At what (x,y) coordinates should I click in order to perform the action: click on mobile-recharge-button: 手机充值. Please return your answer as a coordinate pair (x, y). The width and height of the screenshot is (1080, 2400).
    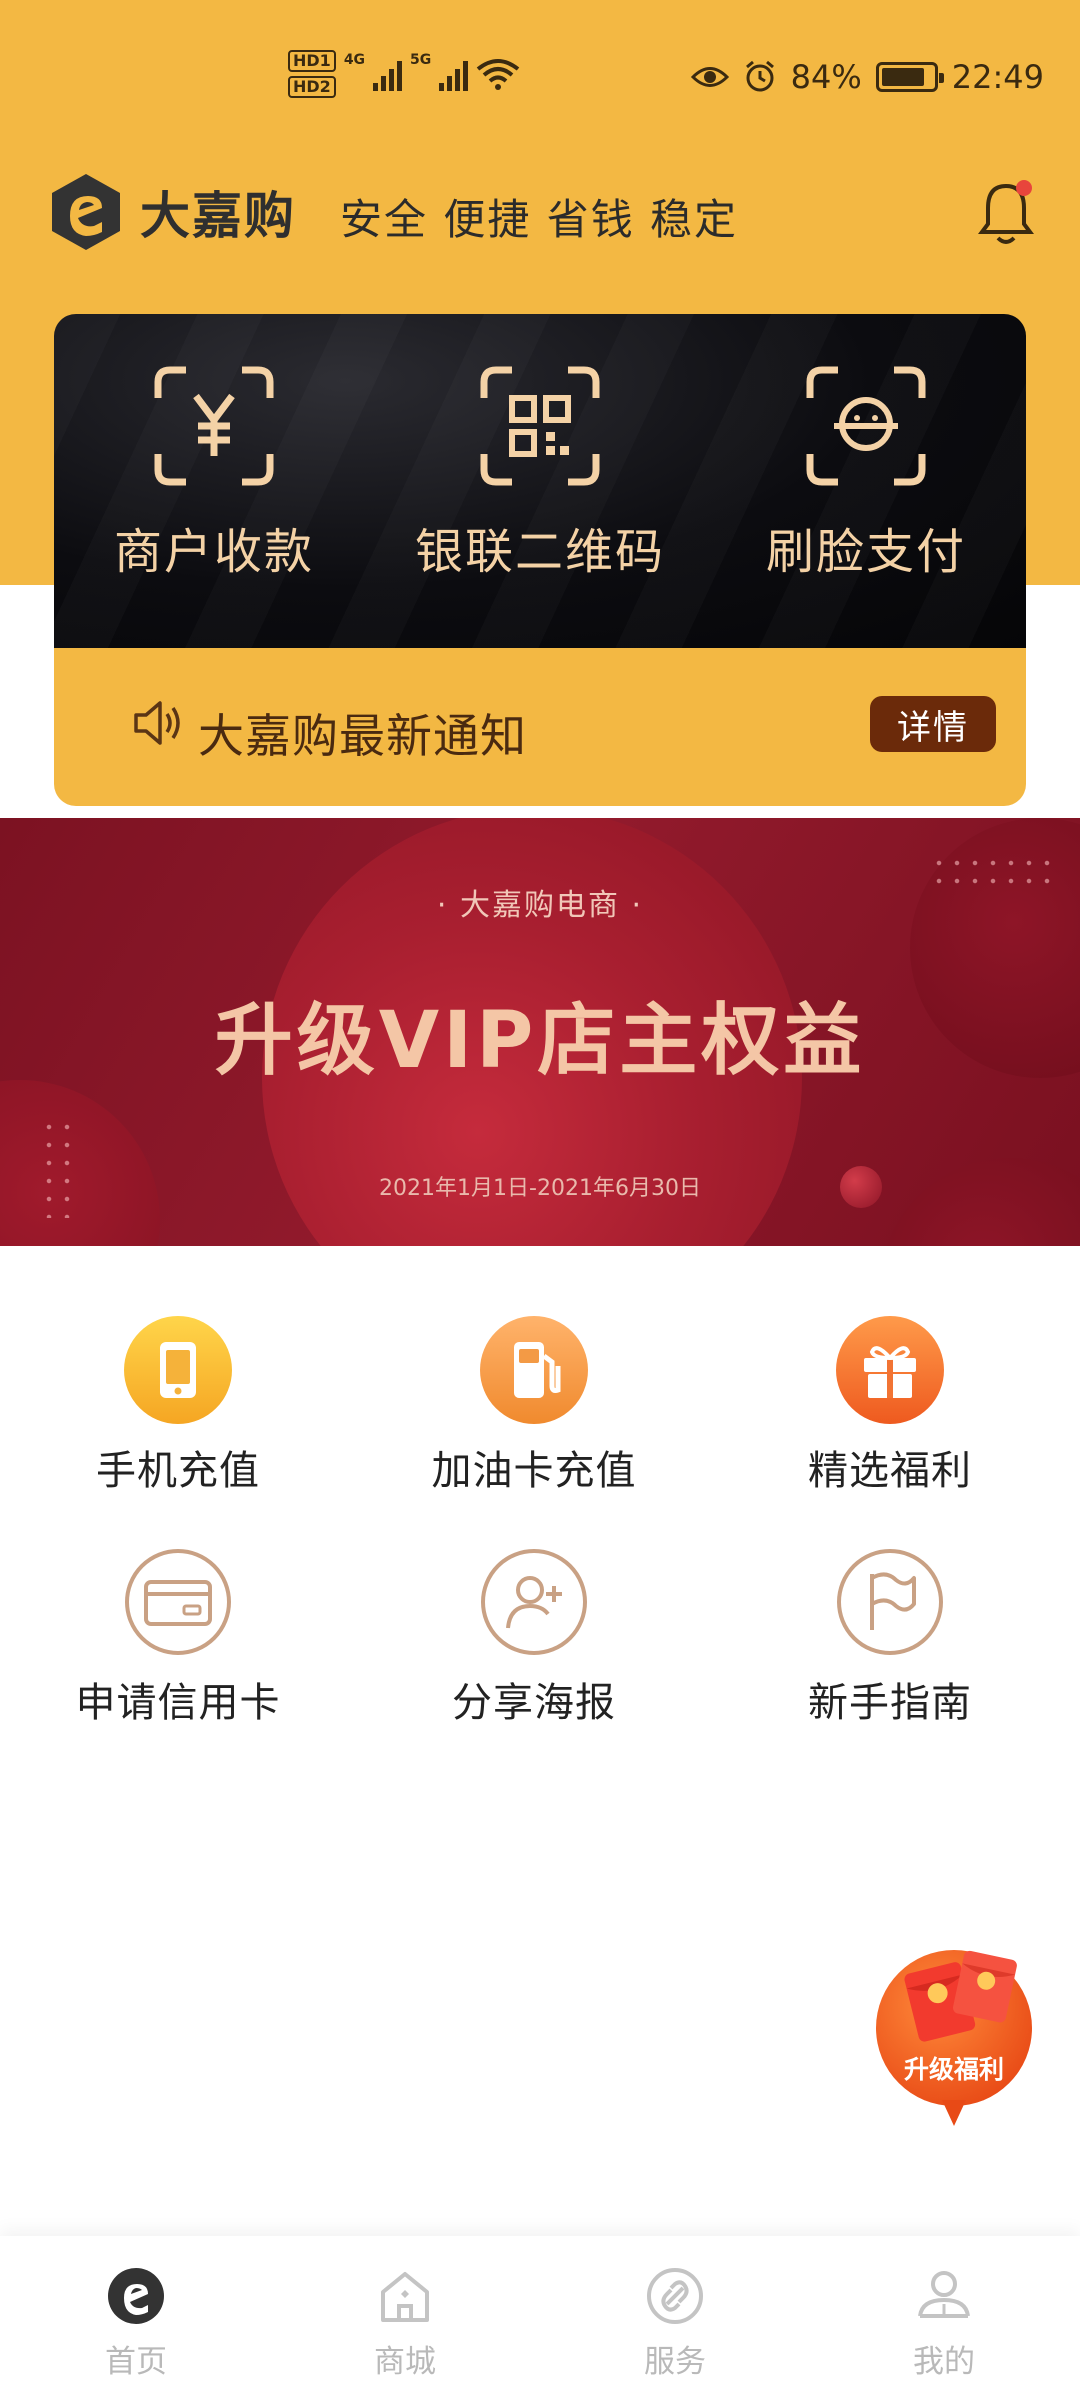
    Looking at the image, I should click on (178, 1406).